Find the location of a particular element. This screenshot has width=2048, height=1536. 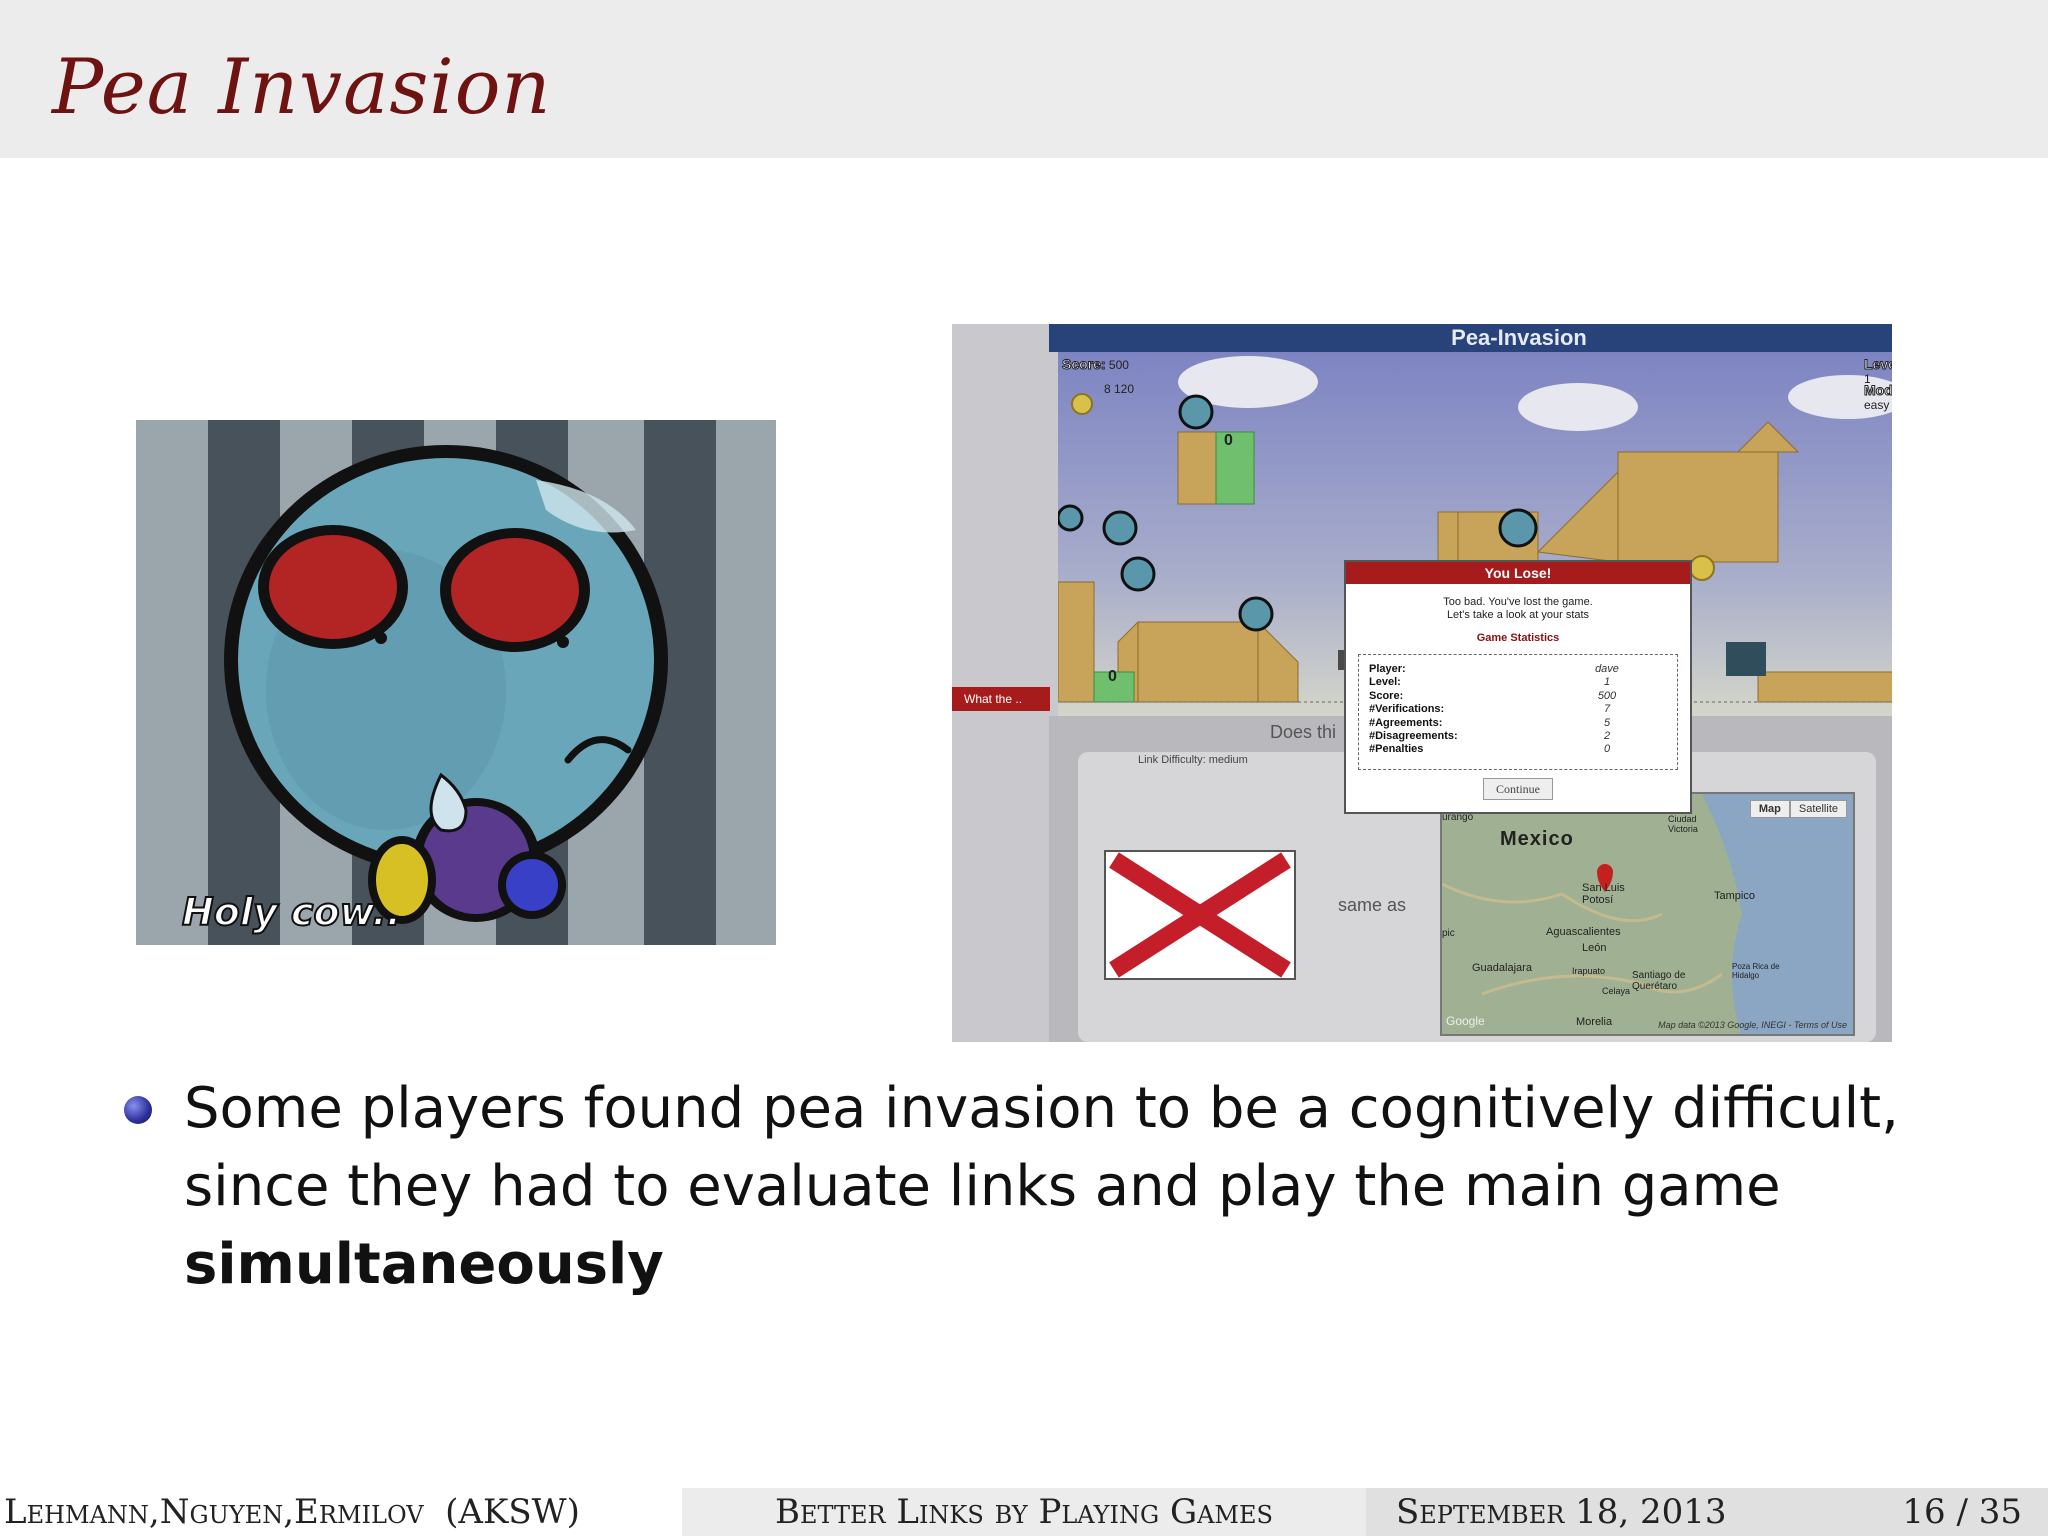

map-country-label: Mexico is located at coordinates (1537, 839).